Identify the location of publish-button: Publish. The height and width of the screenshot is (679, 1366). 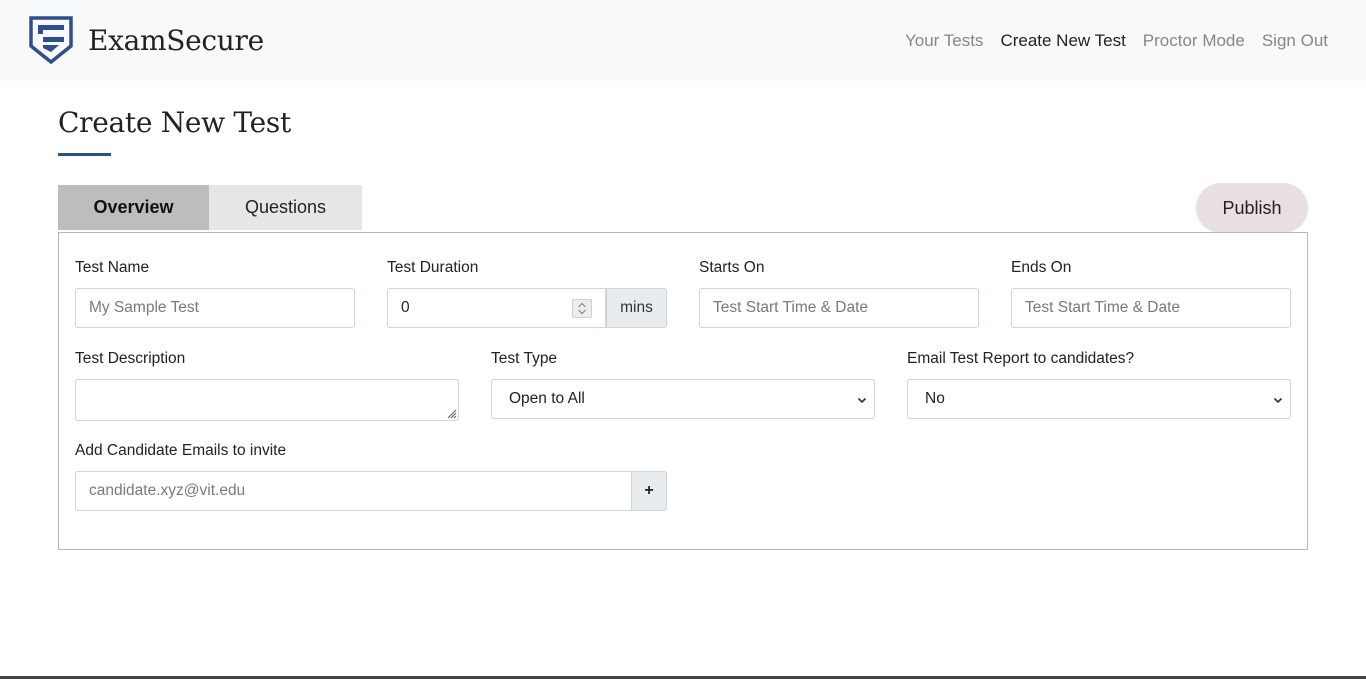
(1252, 208).